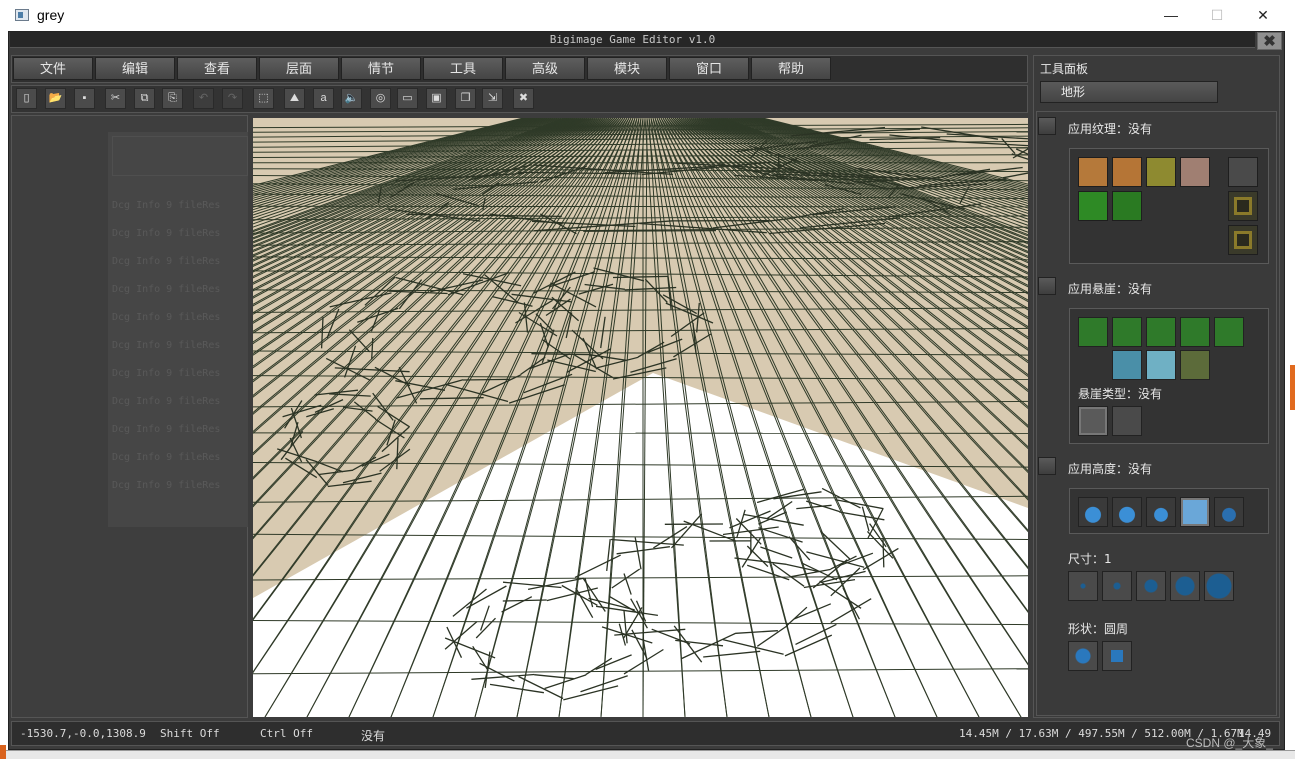 This screenshot has width=1295, height=759. Describe the element at coordinates (1093, 206) in the screenshot. I see `texture-swatch-grass` at that location.